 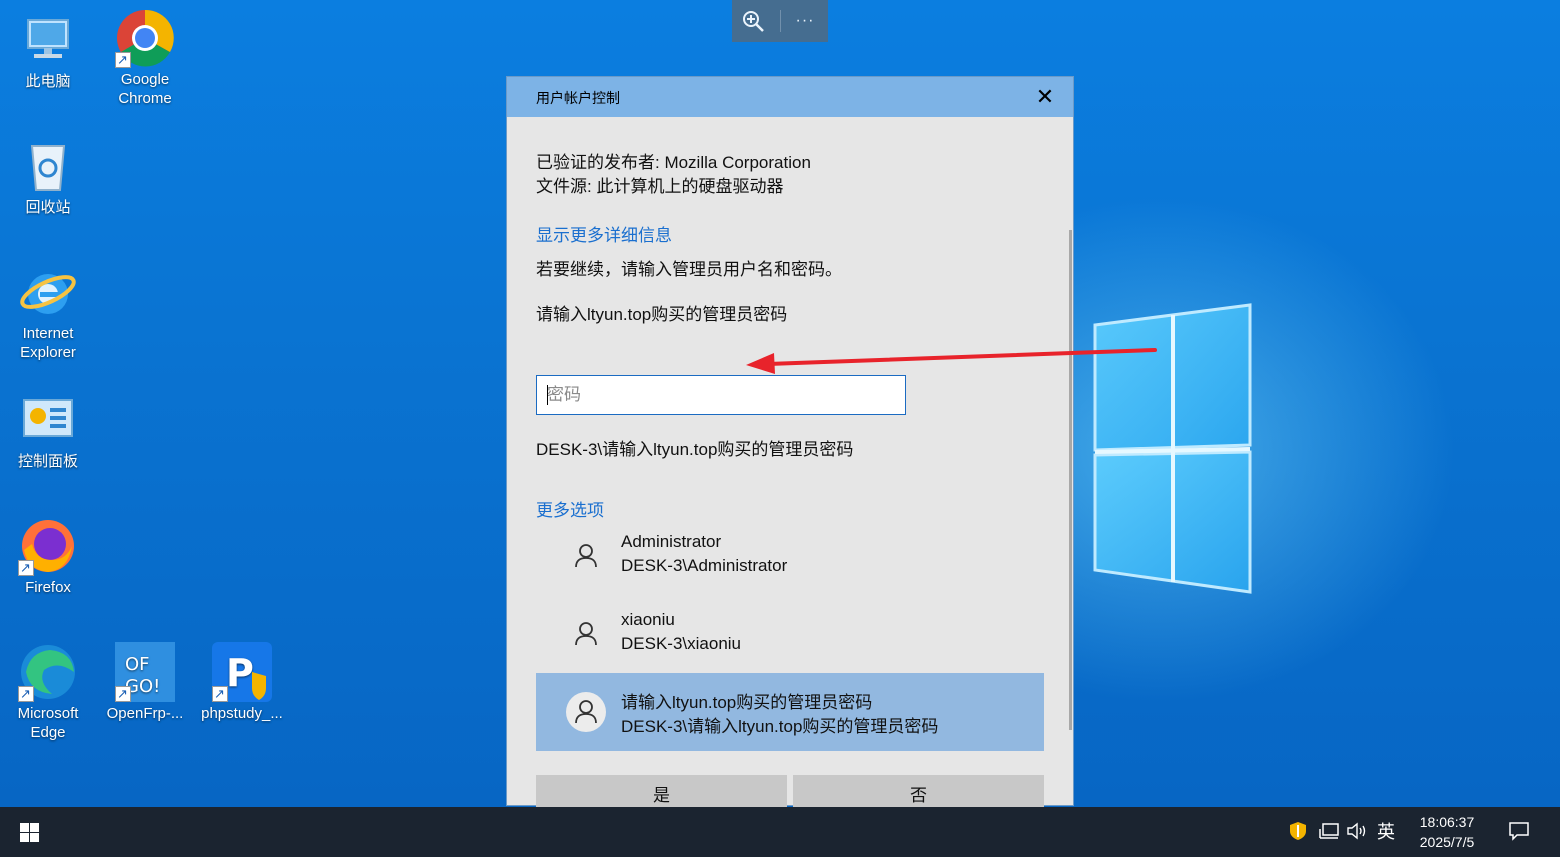 What do you see at coordinates (145, 89) in the screenshot?
I see `desktop-icon-label: Google Chrome` at bounding box center [145, 89].